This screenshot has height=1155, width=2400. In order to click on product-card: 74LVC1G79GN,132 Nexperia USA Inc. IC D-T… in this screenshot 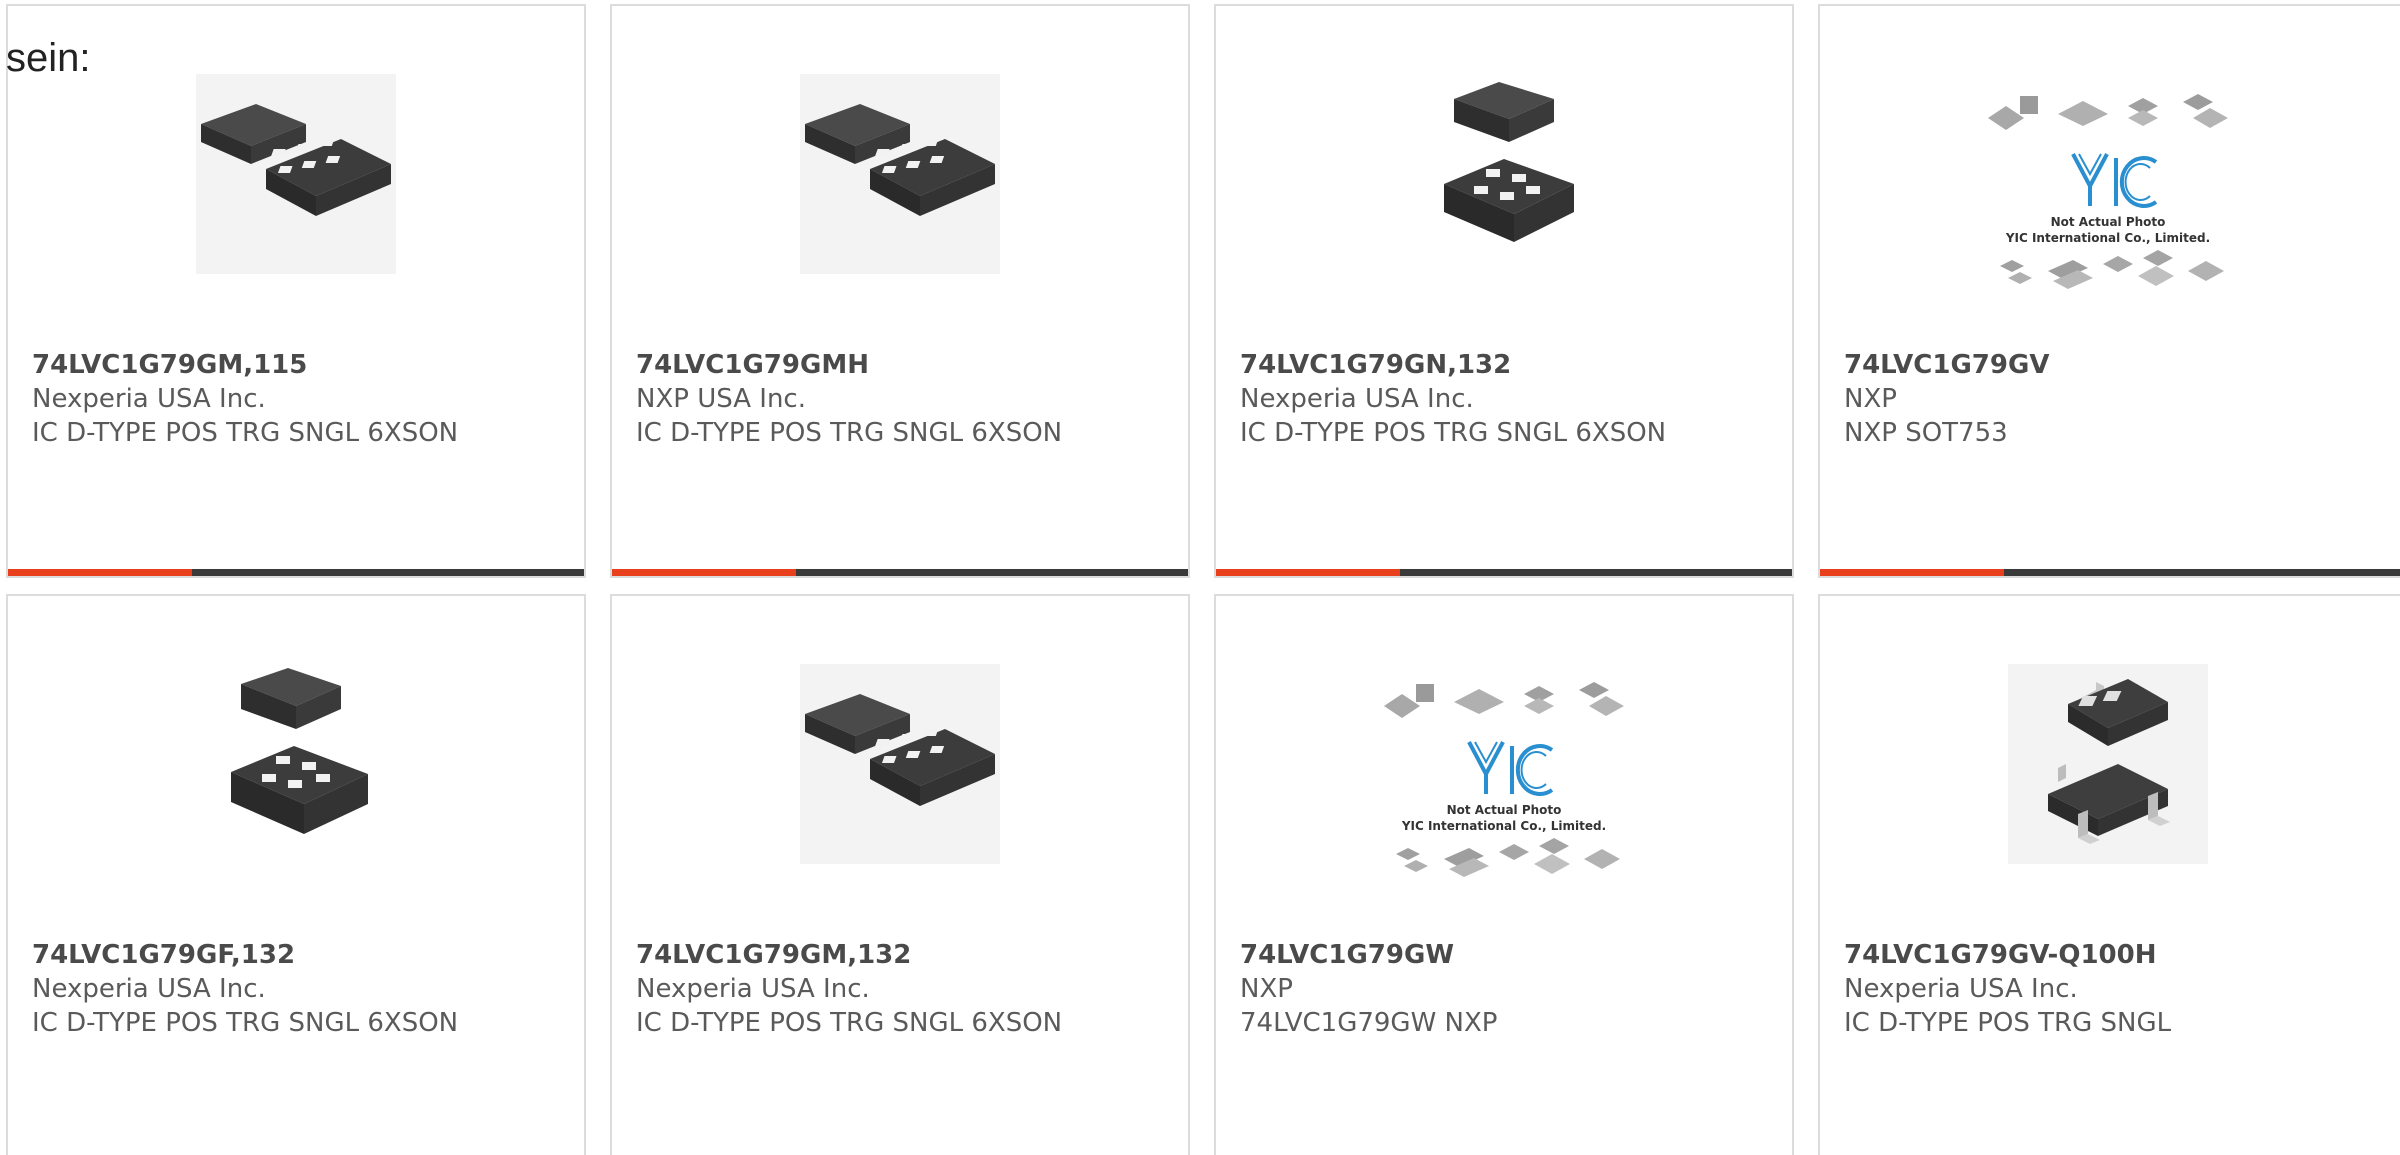, I will do `click(1504, 291)`.